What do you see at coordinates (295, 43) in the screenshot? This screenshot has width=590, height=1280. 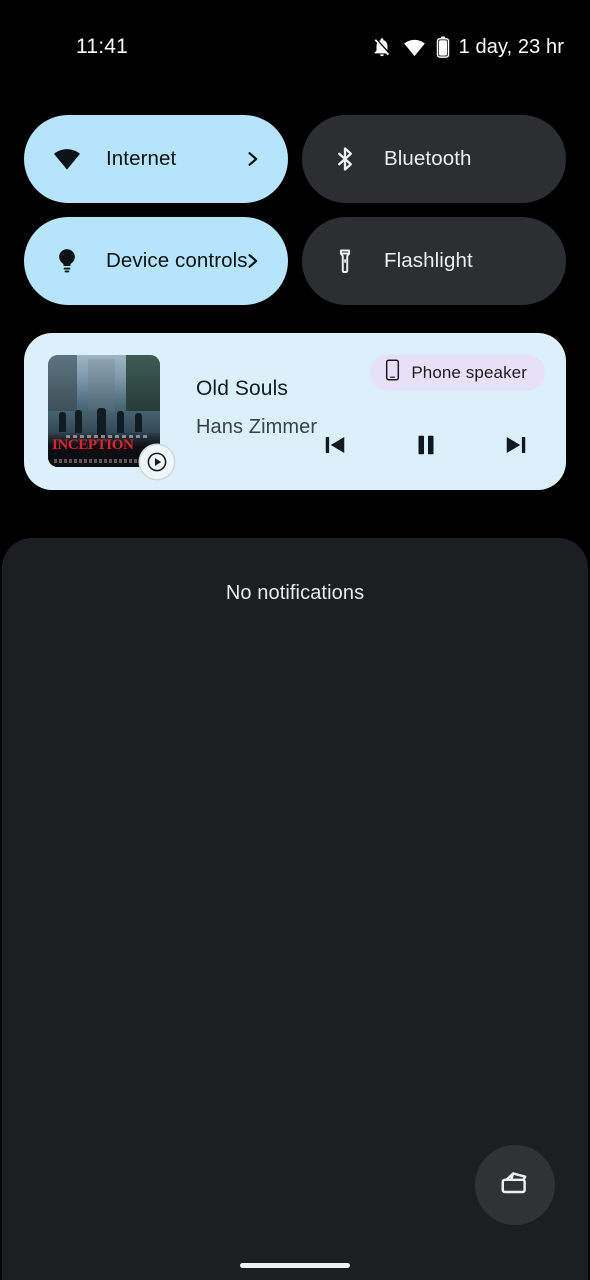 I see `status-bar: 11:41 1 day, 23 hr` at bounding box center [295, 43].